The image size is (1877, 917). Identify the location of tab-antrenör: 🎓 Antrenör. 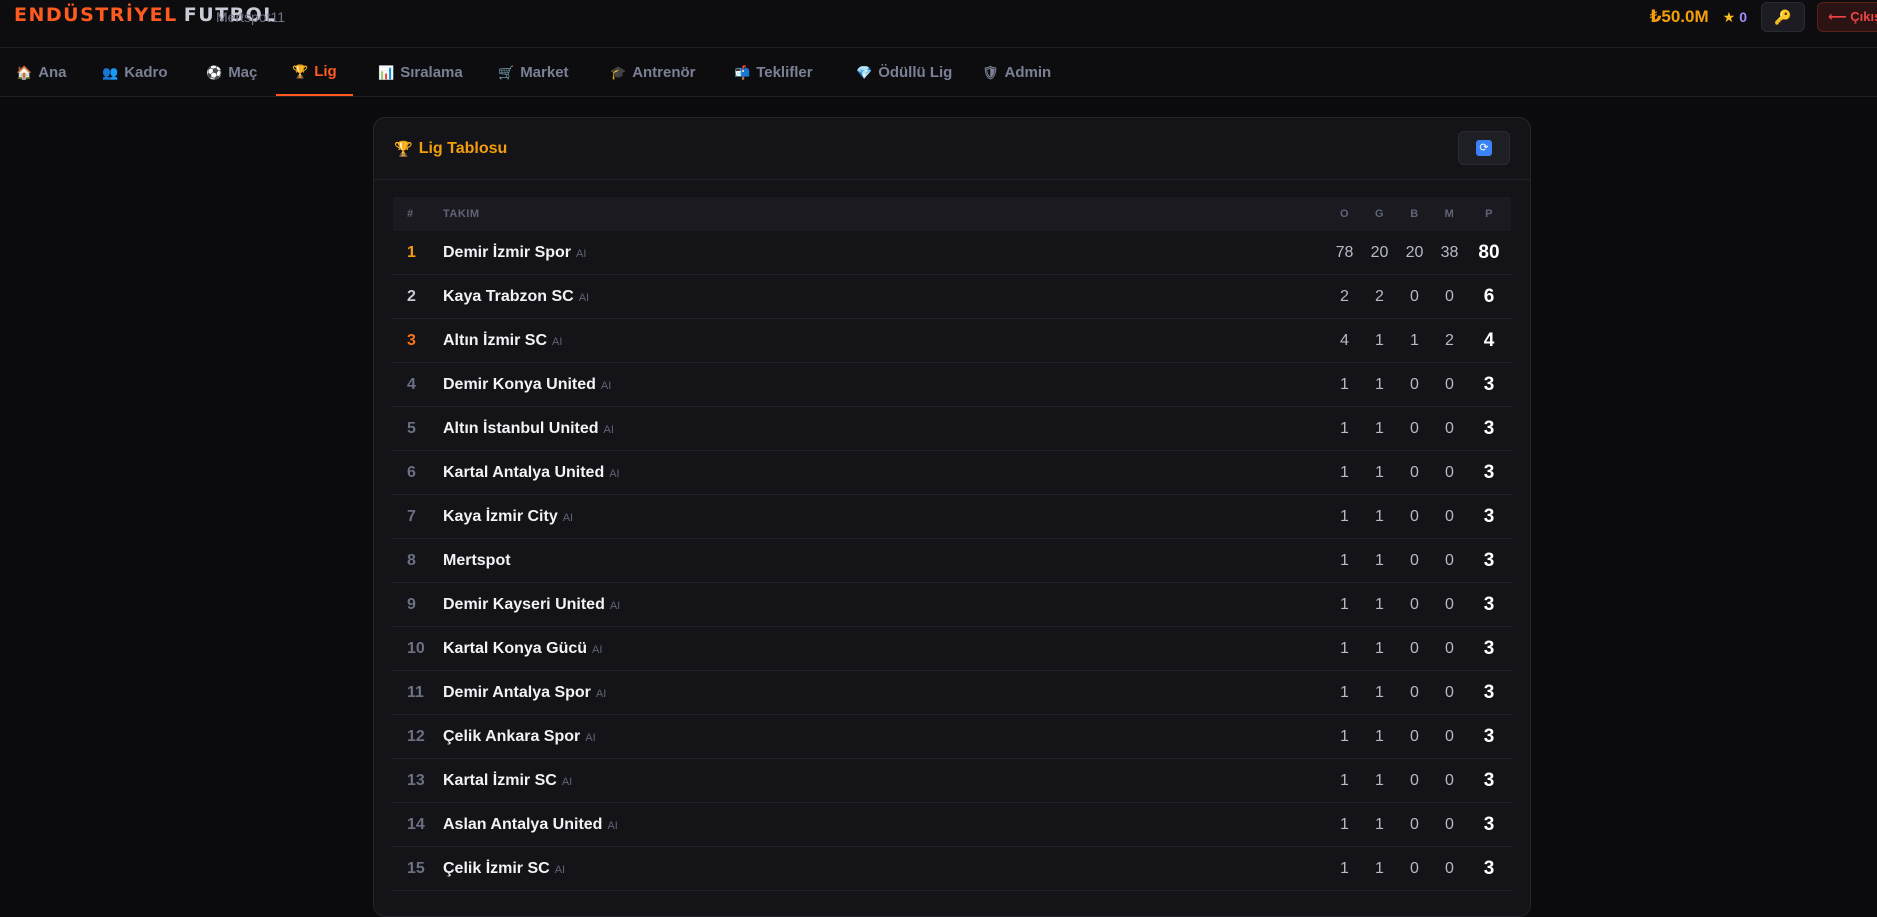
(653, 72).